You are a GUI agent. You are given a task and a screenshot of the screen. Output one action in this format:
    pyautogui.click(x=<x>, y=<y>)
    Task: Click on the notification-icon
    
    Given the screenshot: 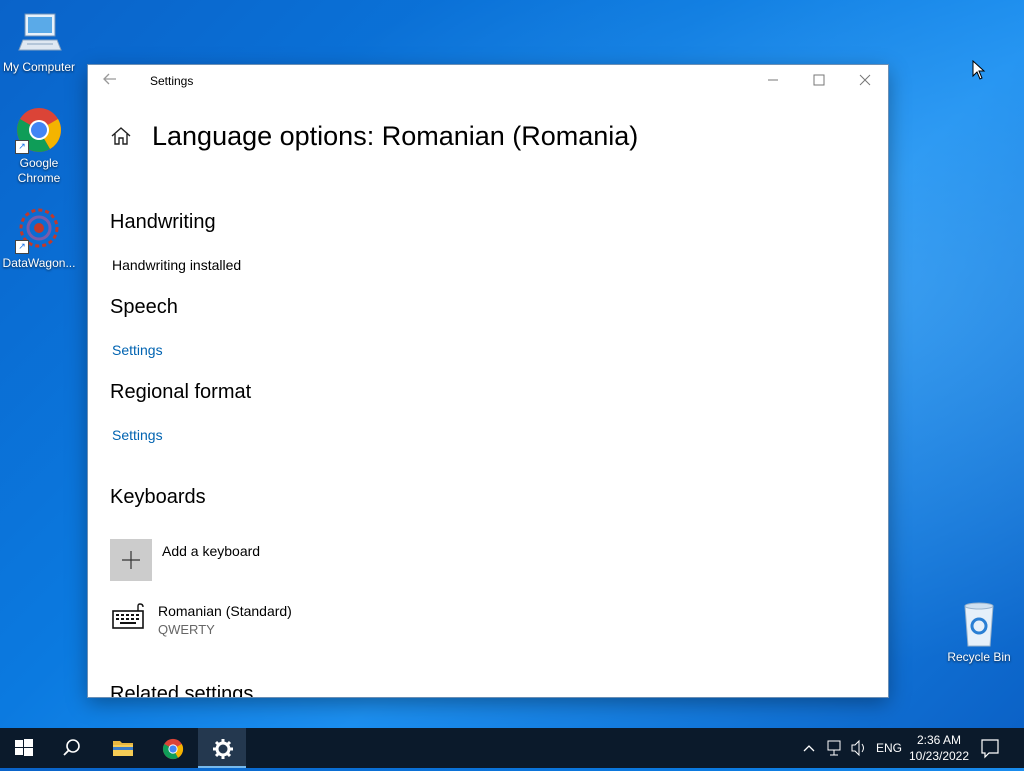 What is the action you would take?
    pyautogui.click(x=990, y=749)
    